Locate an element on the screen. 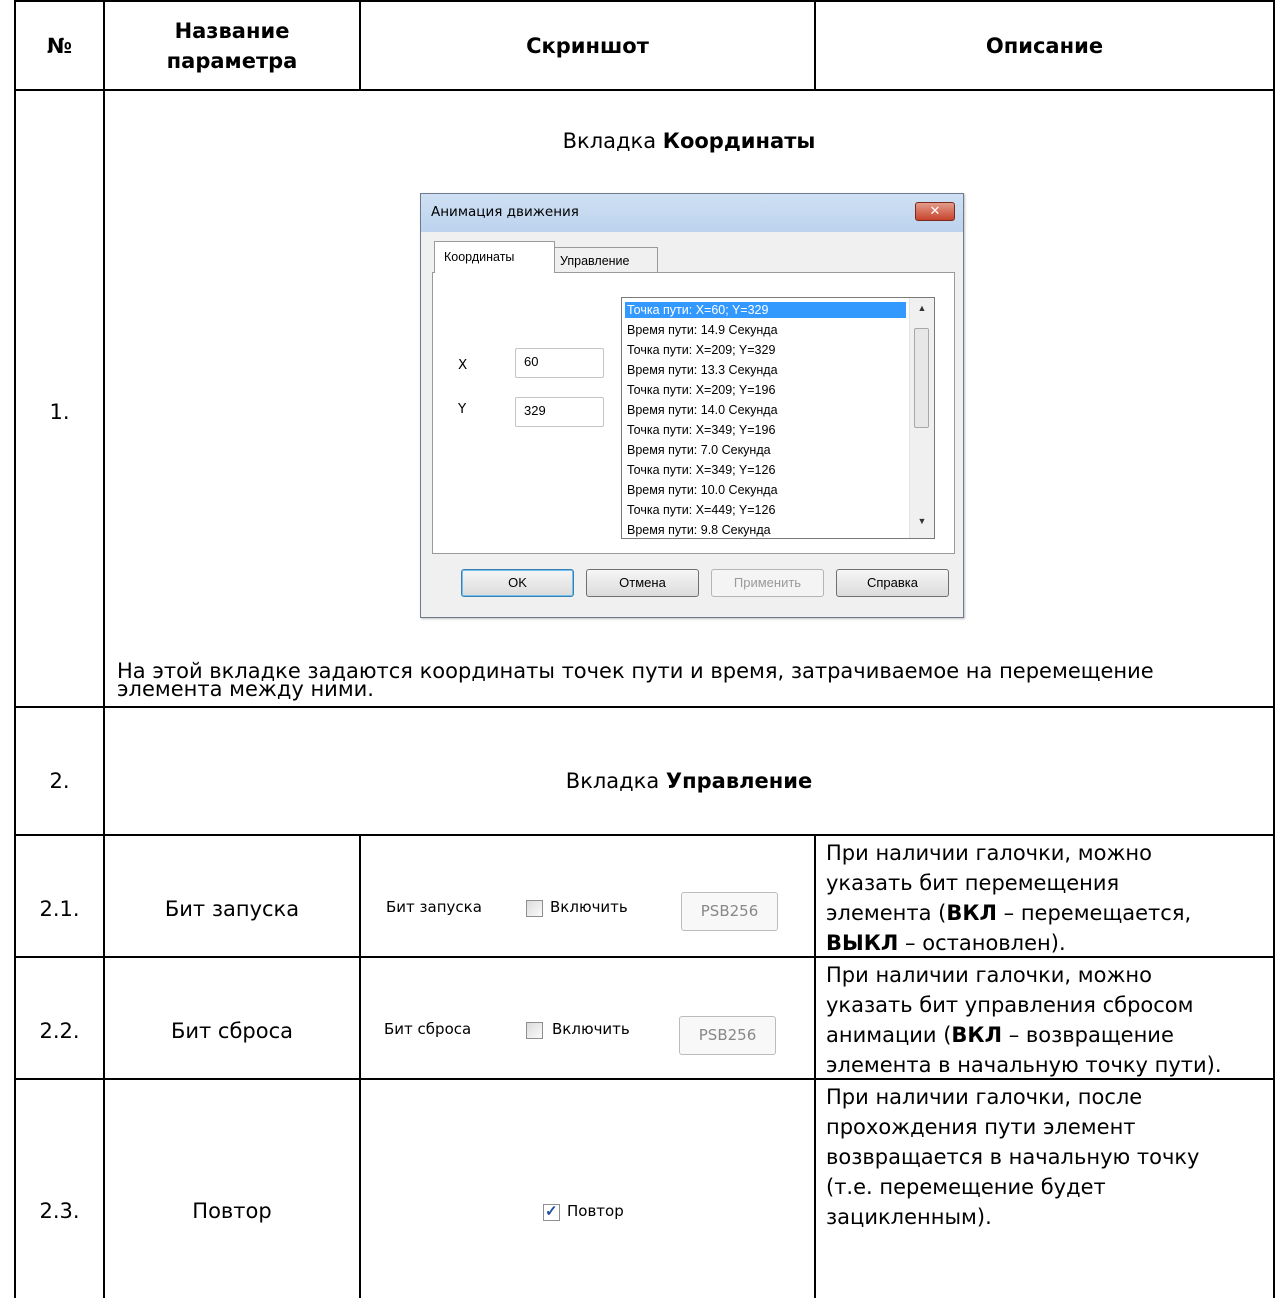 Image resolution: width=1275 pixels, height=1298 pixels. close-icon: ✕ is located at coordinates (935, 211).